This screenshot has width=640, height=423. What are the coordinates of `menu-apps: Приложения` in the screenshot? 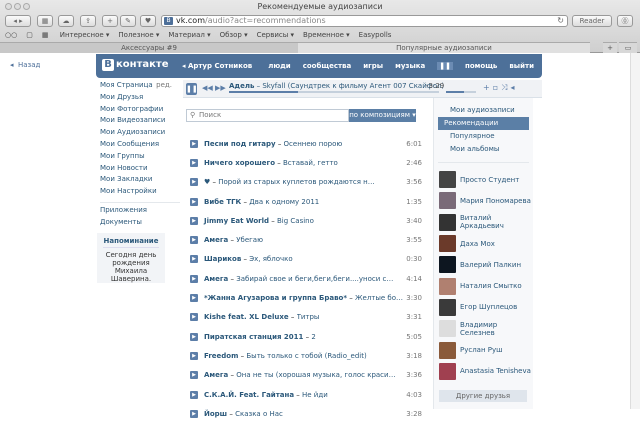 It's located at (140, 212).